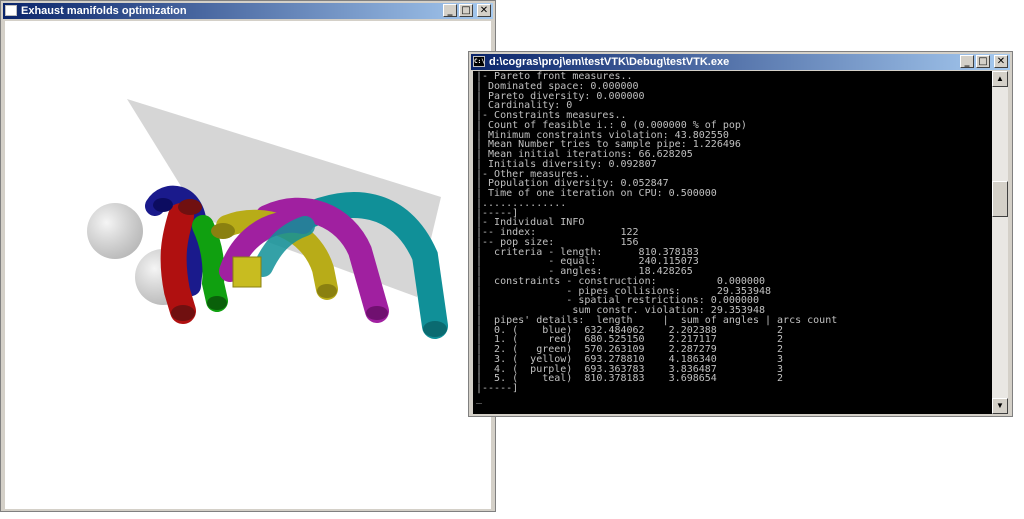 This screenshot has width=1024, height=519. I want to click on pipe-green, so click(210, 263).